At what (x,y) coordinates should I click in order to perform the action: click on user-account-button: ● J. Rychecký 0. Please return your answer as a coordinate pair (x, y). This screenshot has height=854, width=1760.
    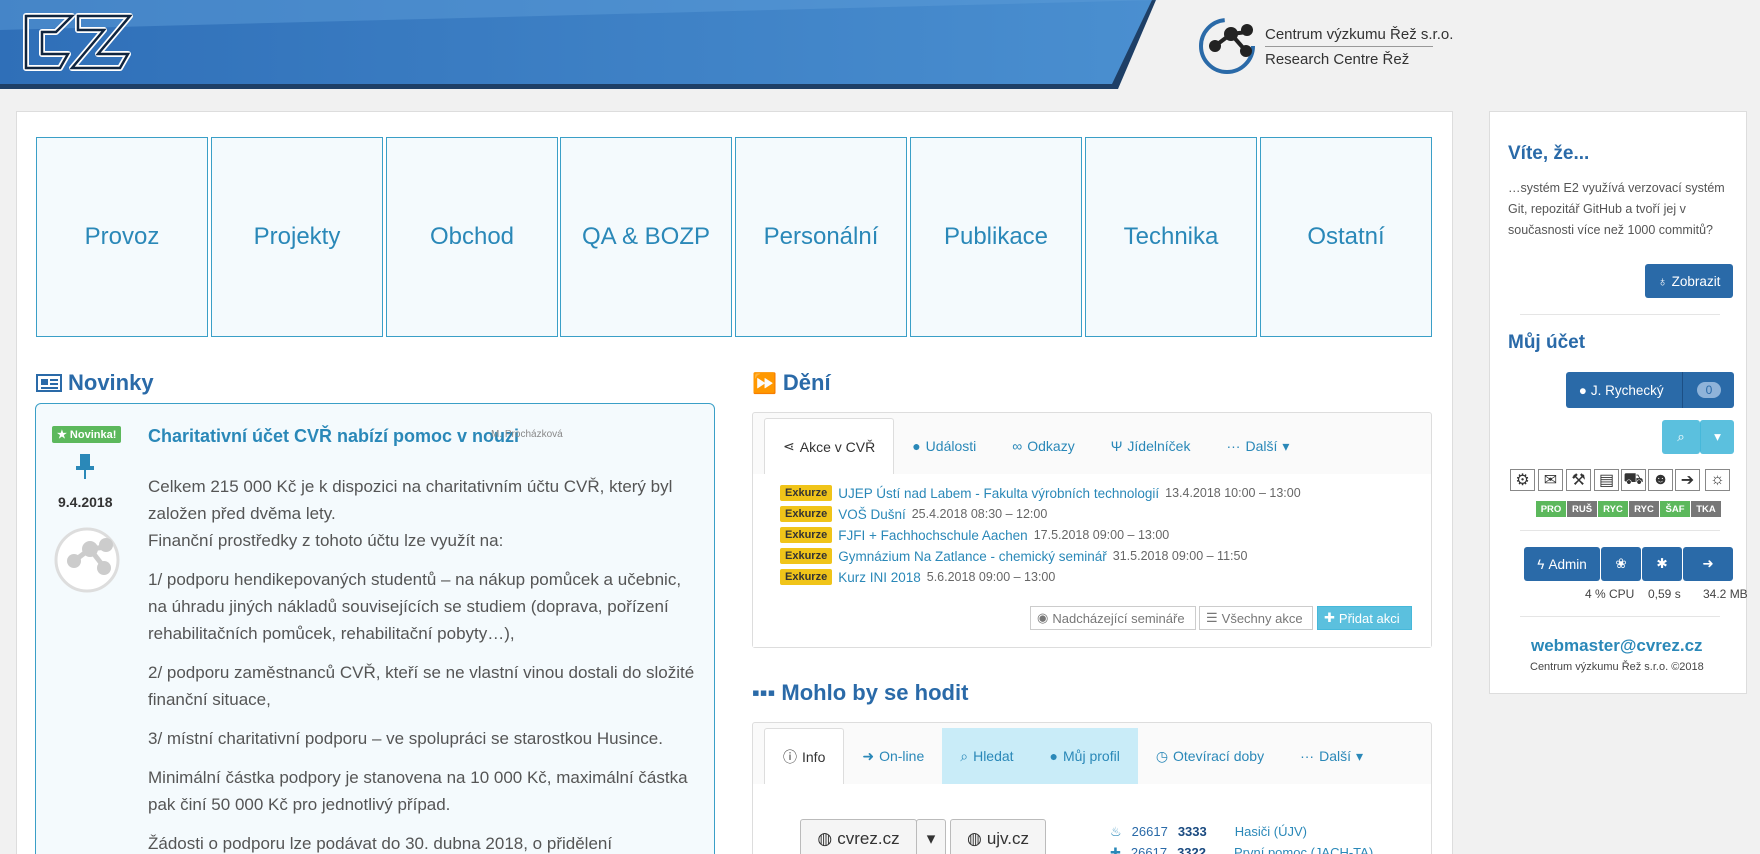
    Looking at the image, I should click on (1650, 390).